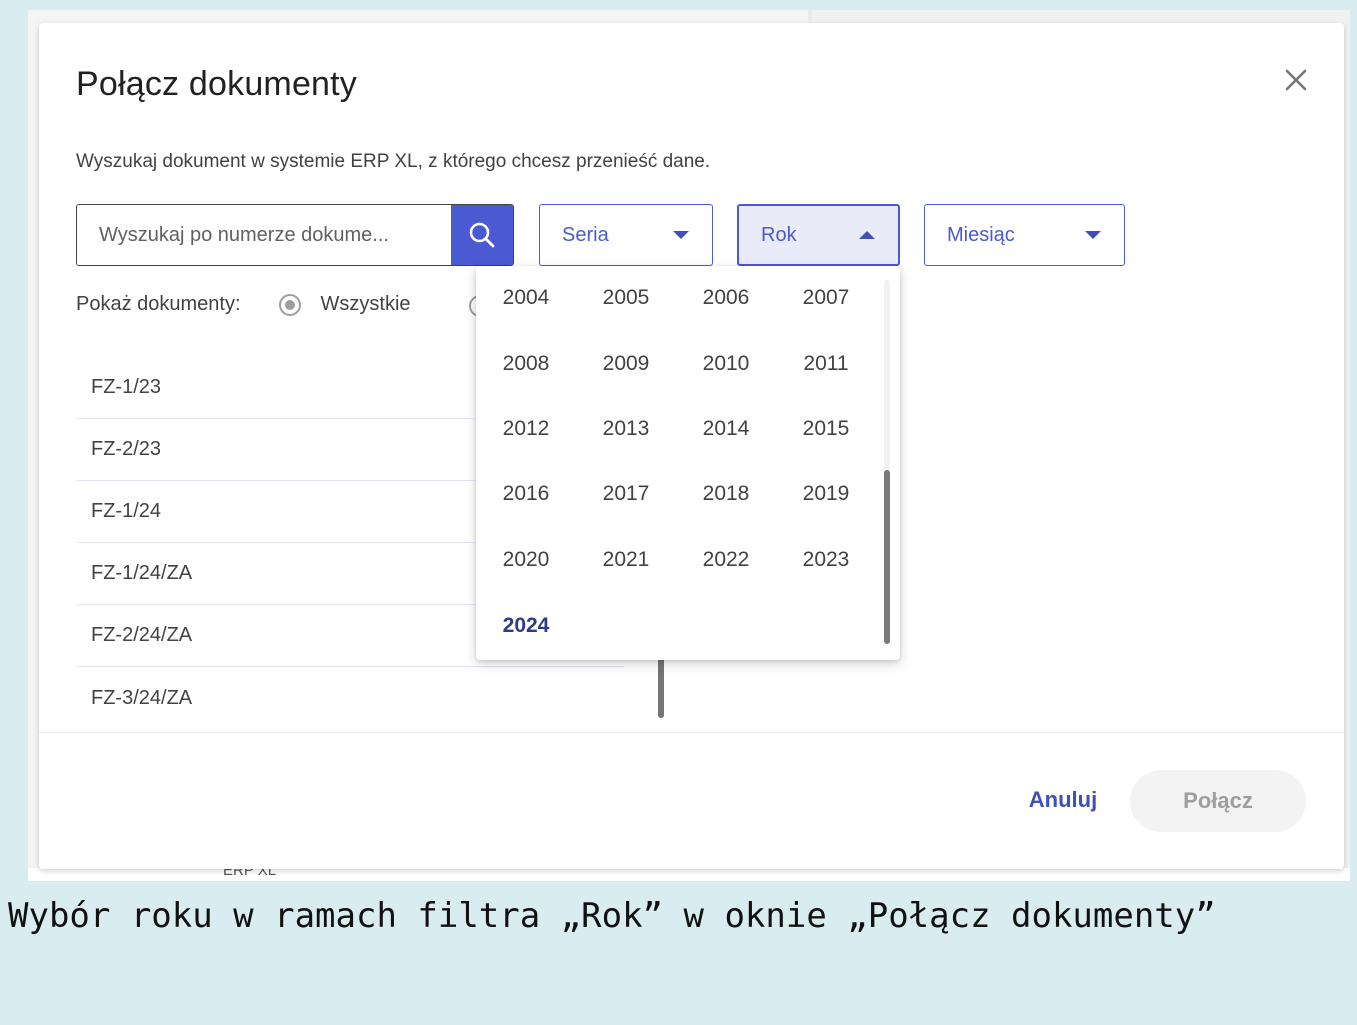 This screenshot has height=1025, width=1357. Describe the element at coordinates (526, 429) in the screenshot. I see `year-option: 2012` at that location.